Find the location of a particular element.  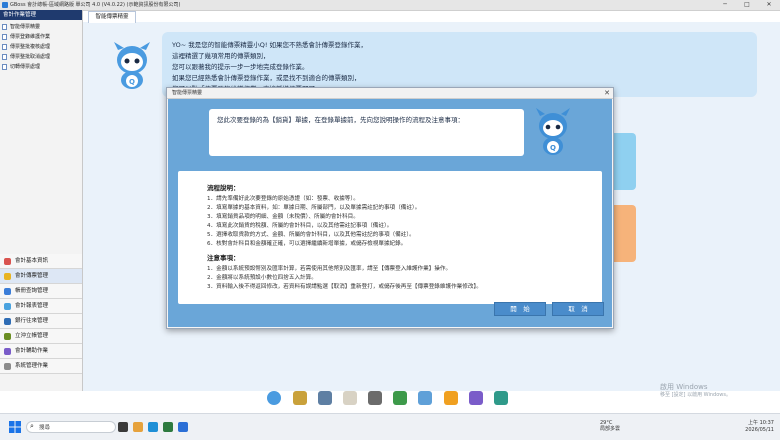

menu-item-label: 帳冊查詢管理 is located at coordinates (32, 291).